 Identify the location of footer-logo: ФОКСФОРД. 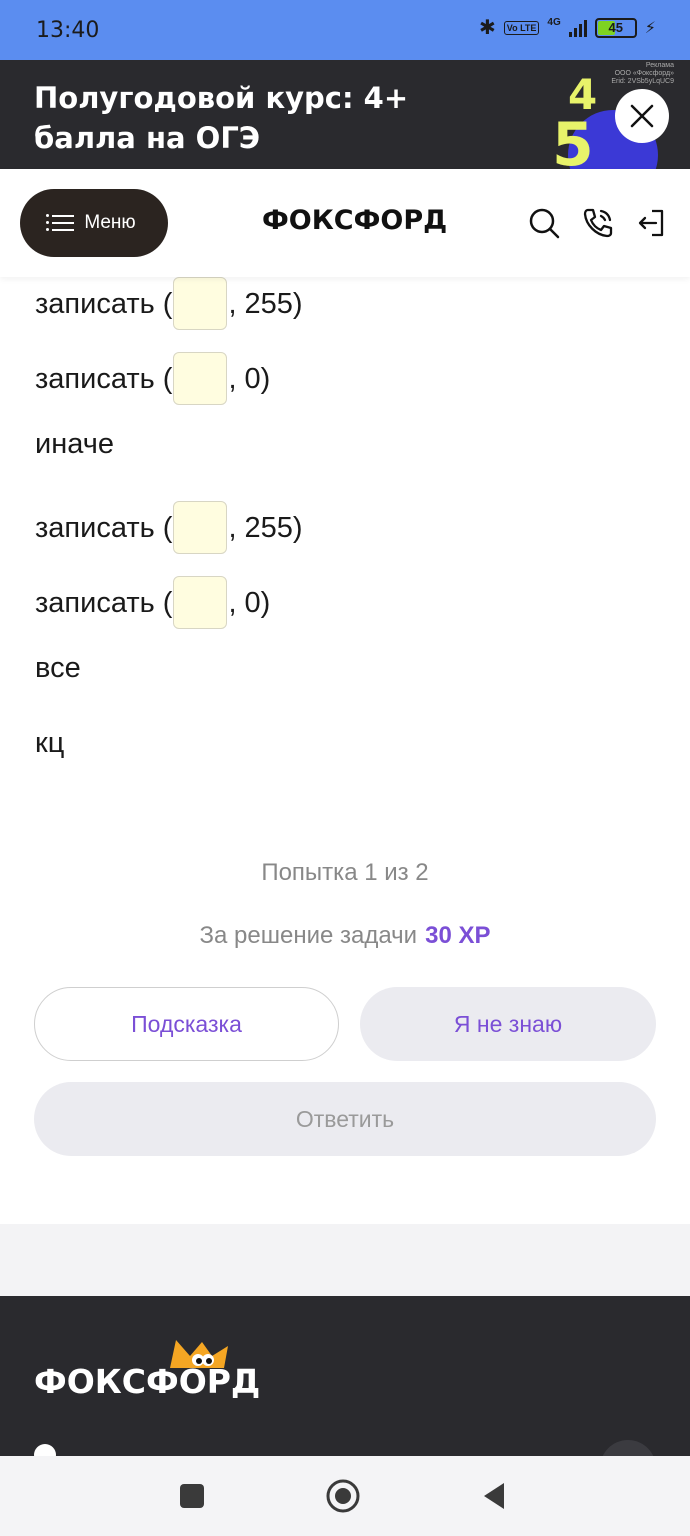
(147, 1381).